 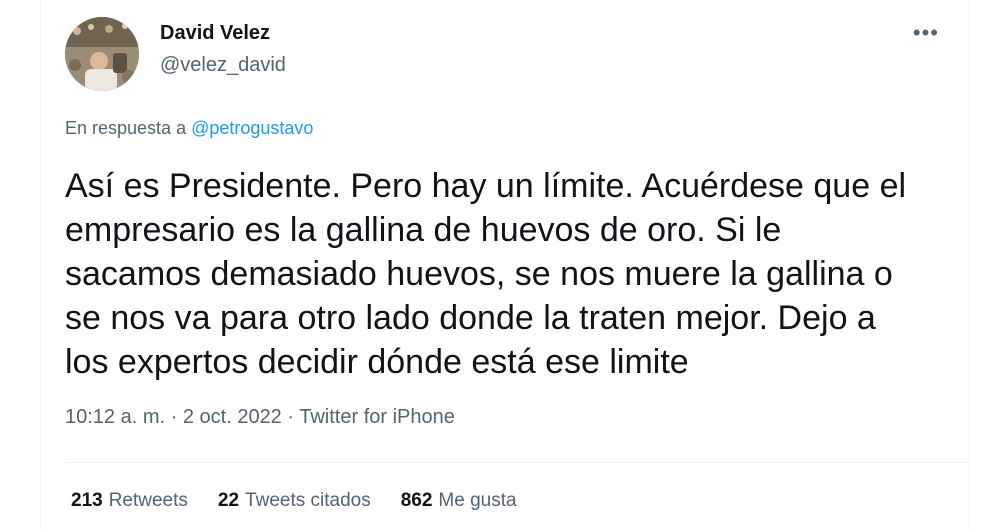 I want to click on avatar, so click(x=102, y=54).